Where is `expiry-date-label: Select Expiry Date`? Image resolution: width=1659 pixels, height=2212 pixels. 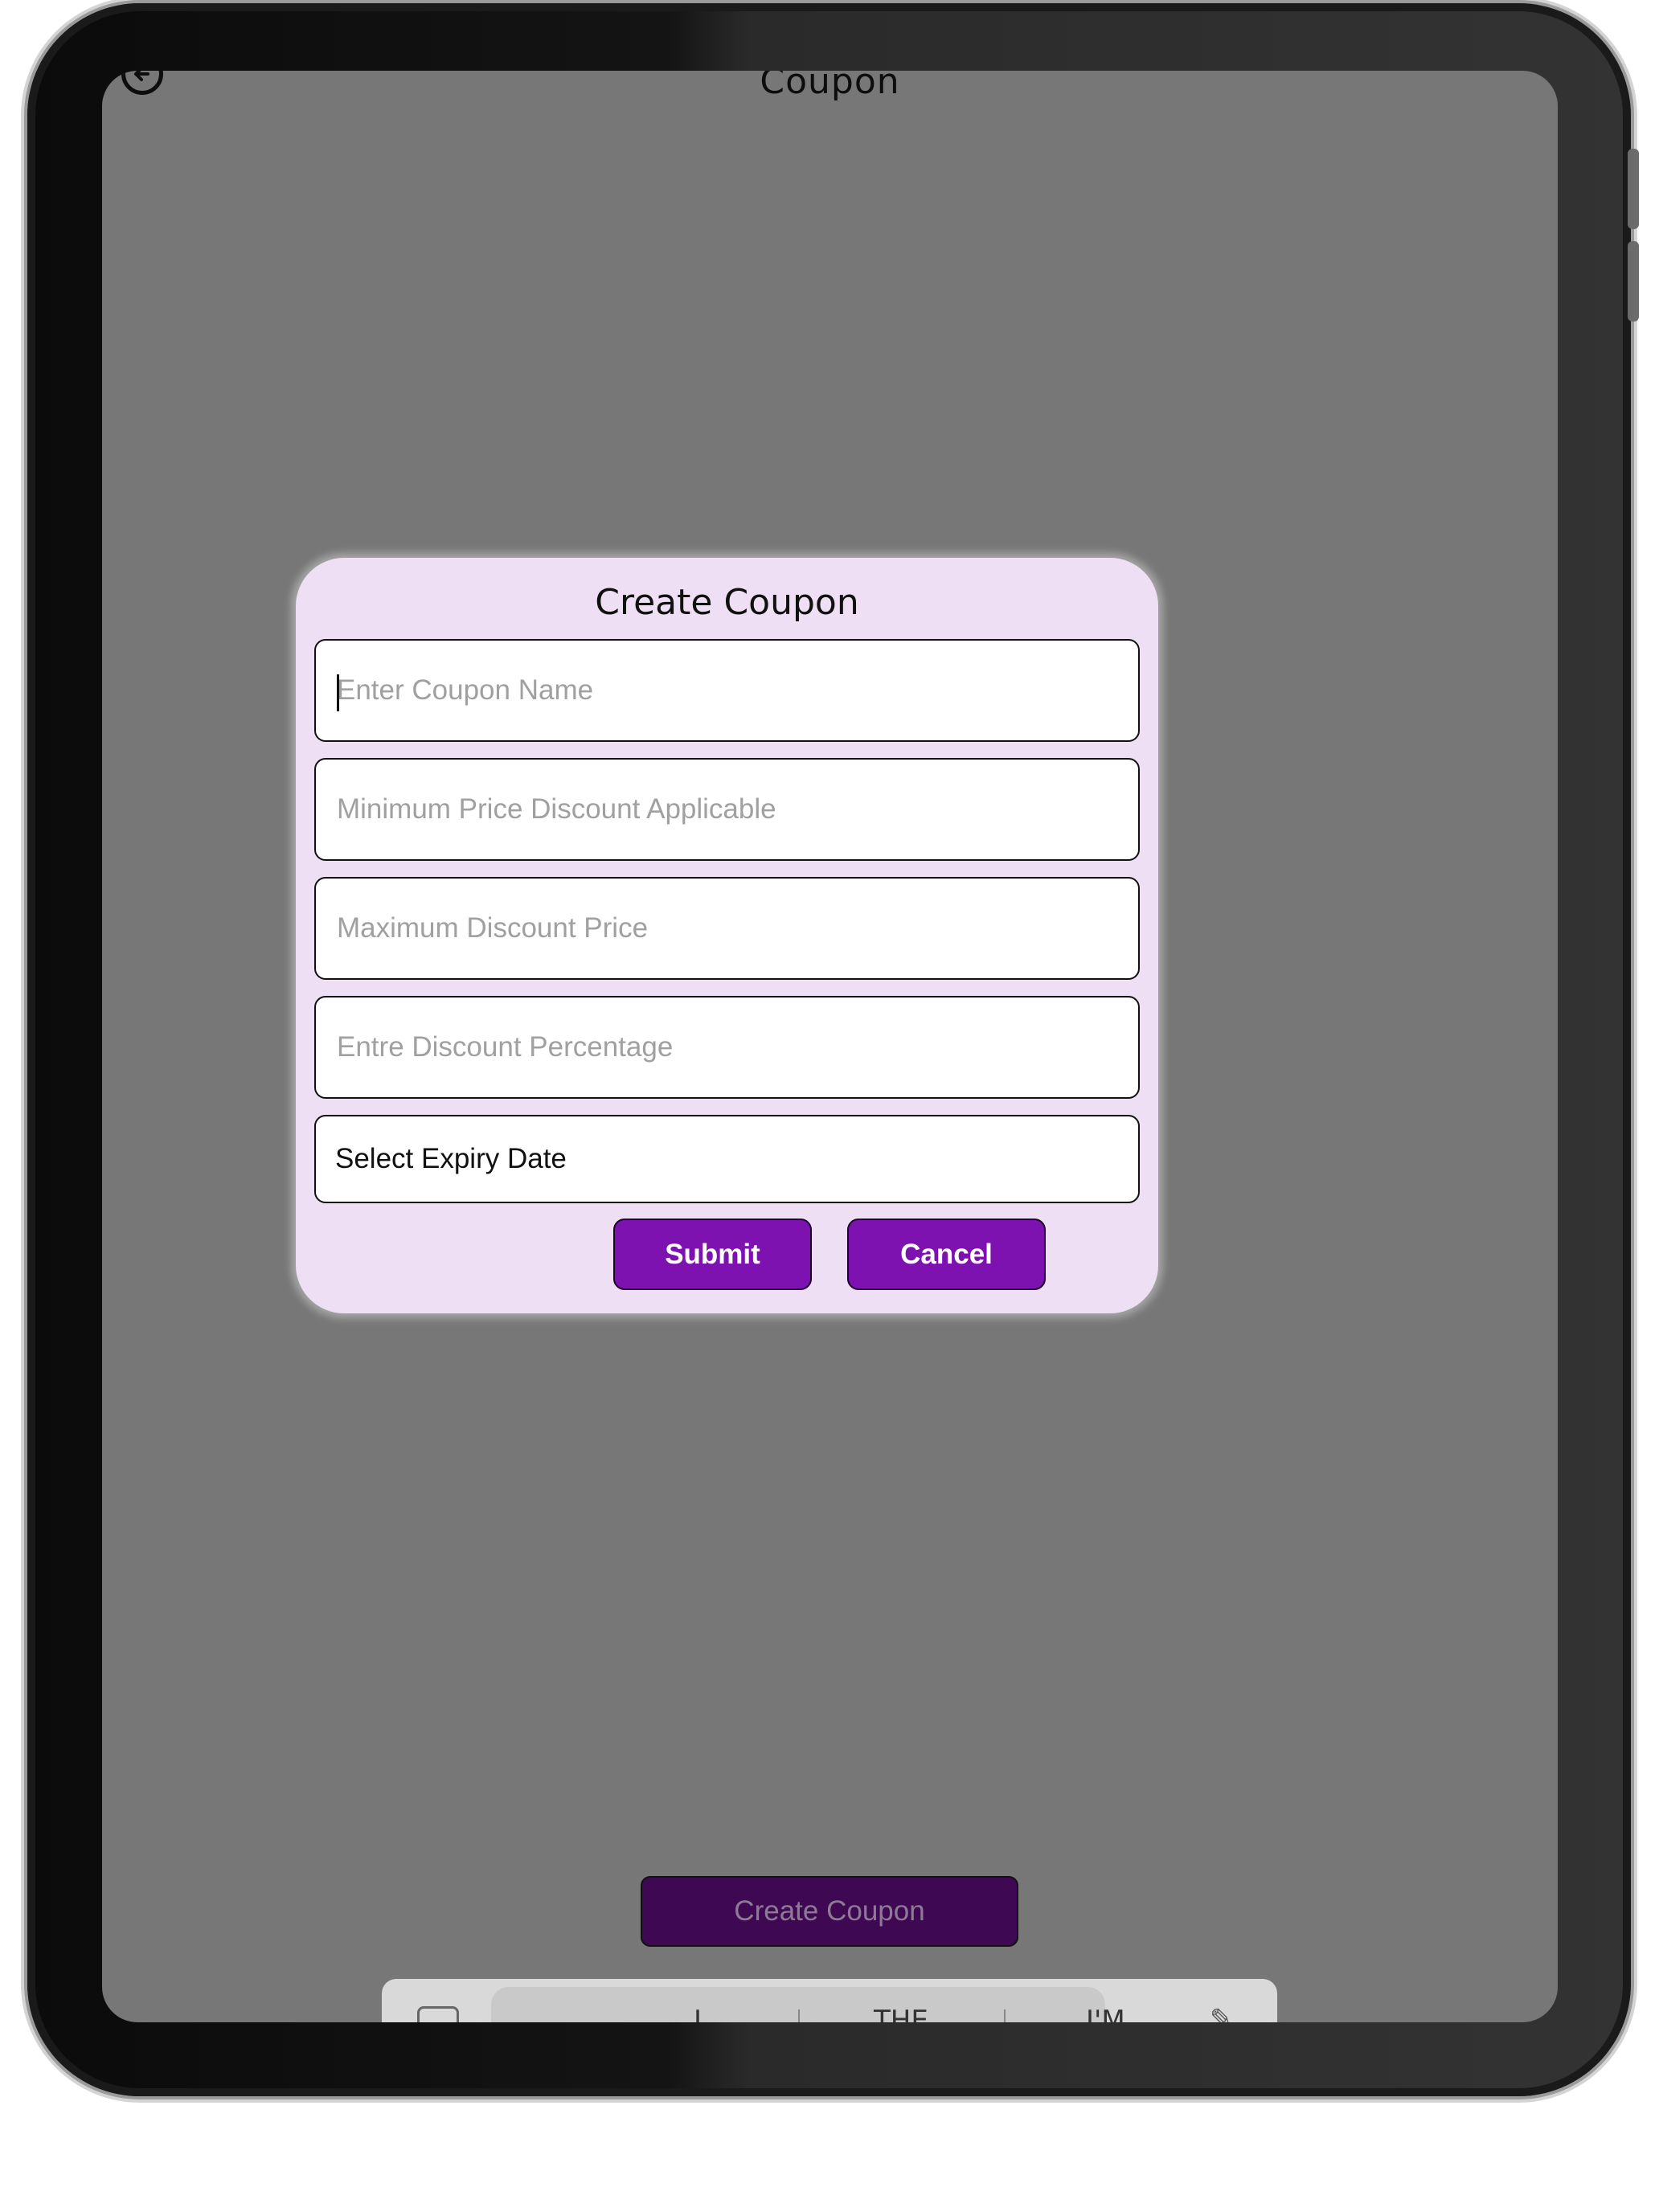
expiry-date-label: Select Expiry Date is located at coordinates (451, 1158).